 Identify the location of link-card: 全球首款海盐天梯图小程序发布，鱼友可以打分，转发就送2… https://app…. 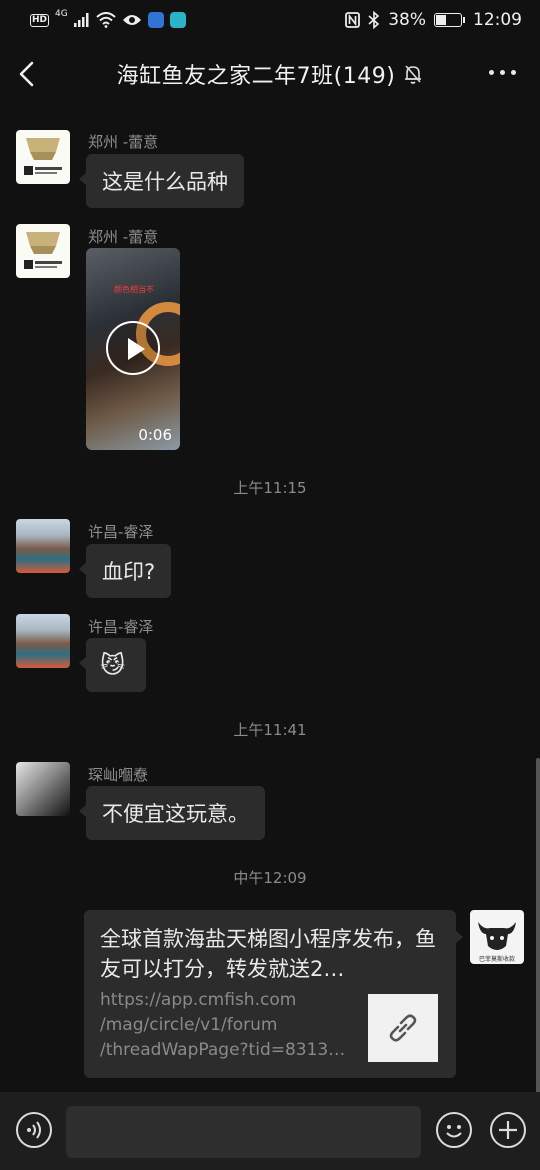
(273, 994).